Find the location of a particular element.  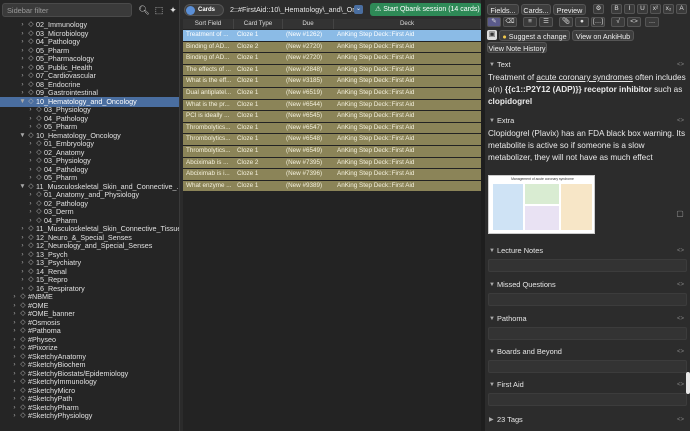

table-cell-due: (New #7396) is located at coordinates (304, 174).